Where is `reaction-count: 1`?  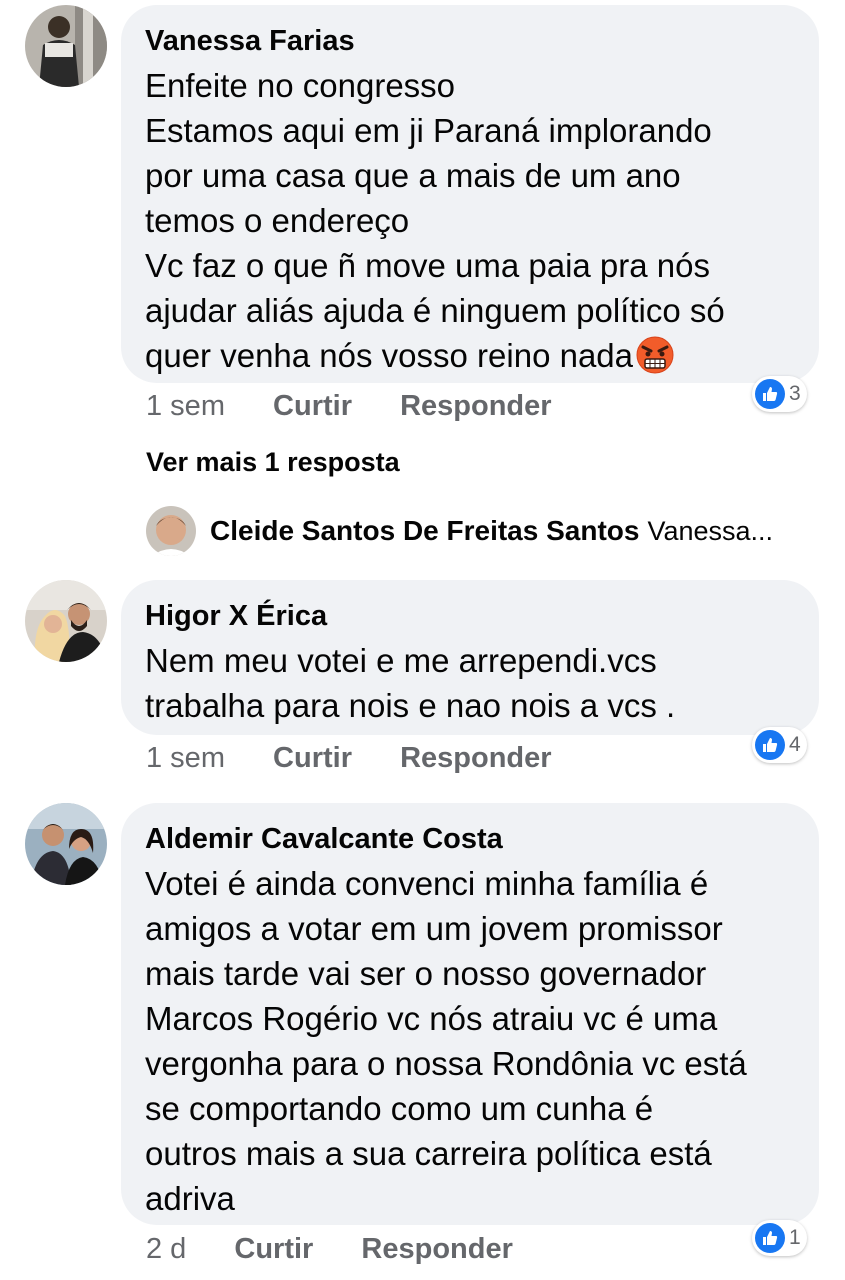 reaction-count: 1 is located at coordinates (795, 1237).